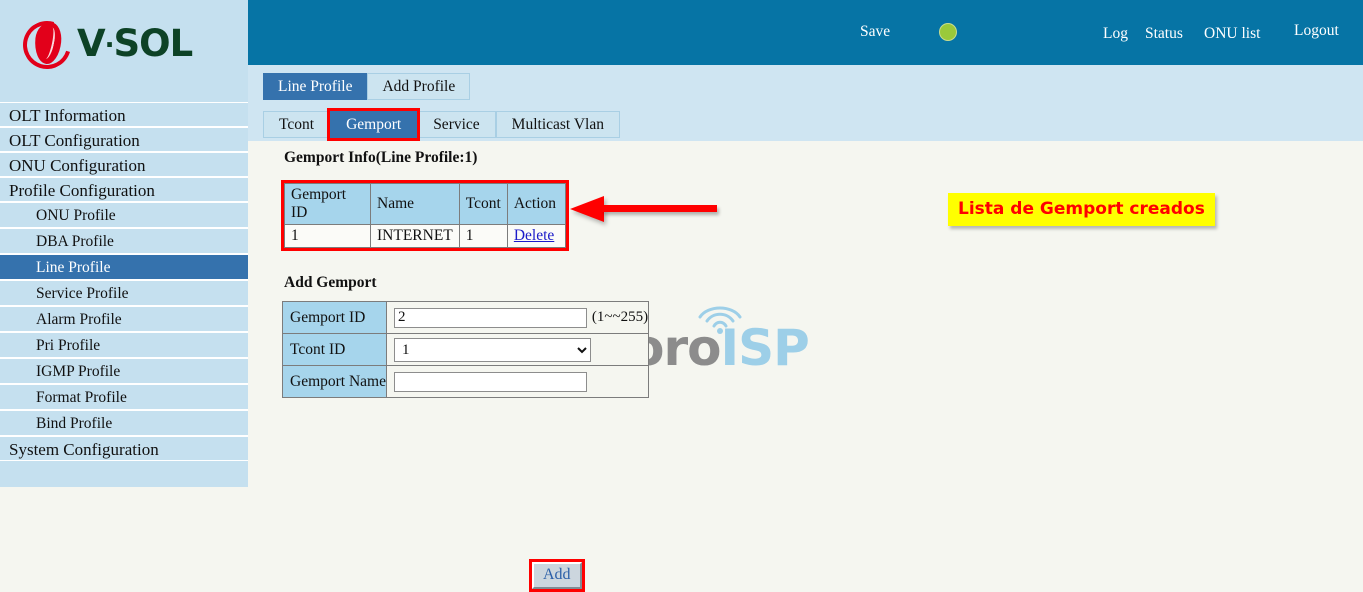 Image resolution: width=1363 pixels, height=592 pixels. I want to click on annotation-arrow-head, so click(587, 209).